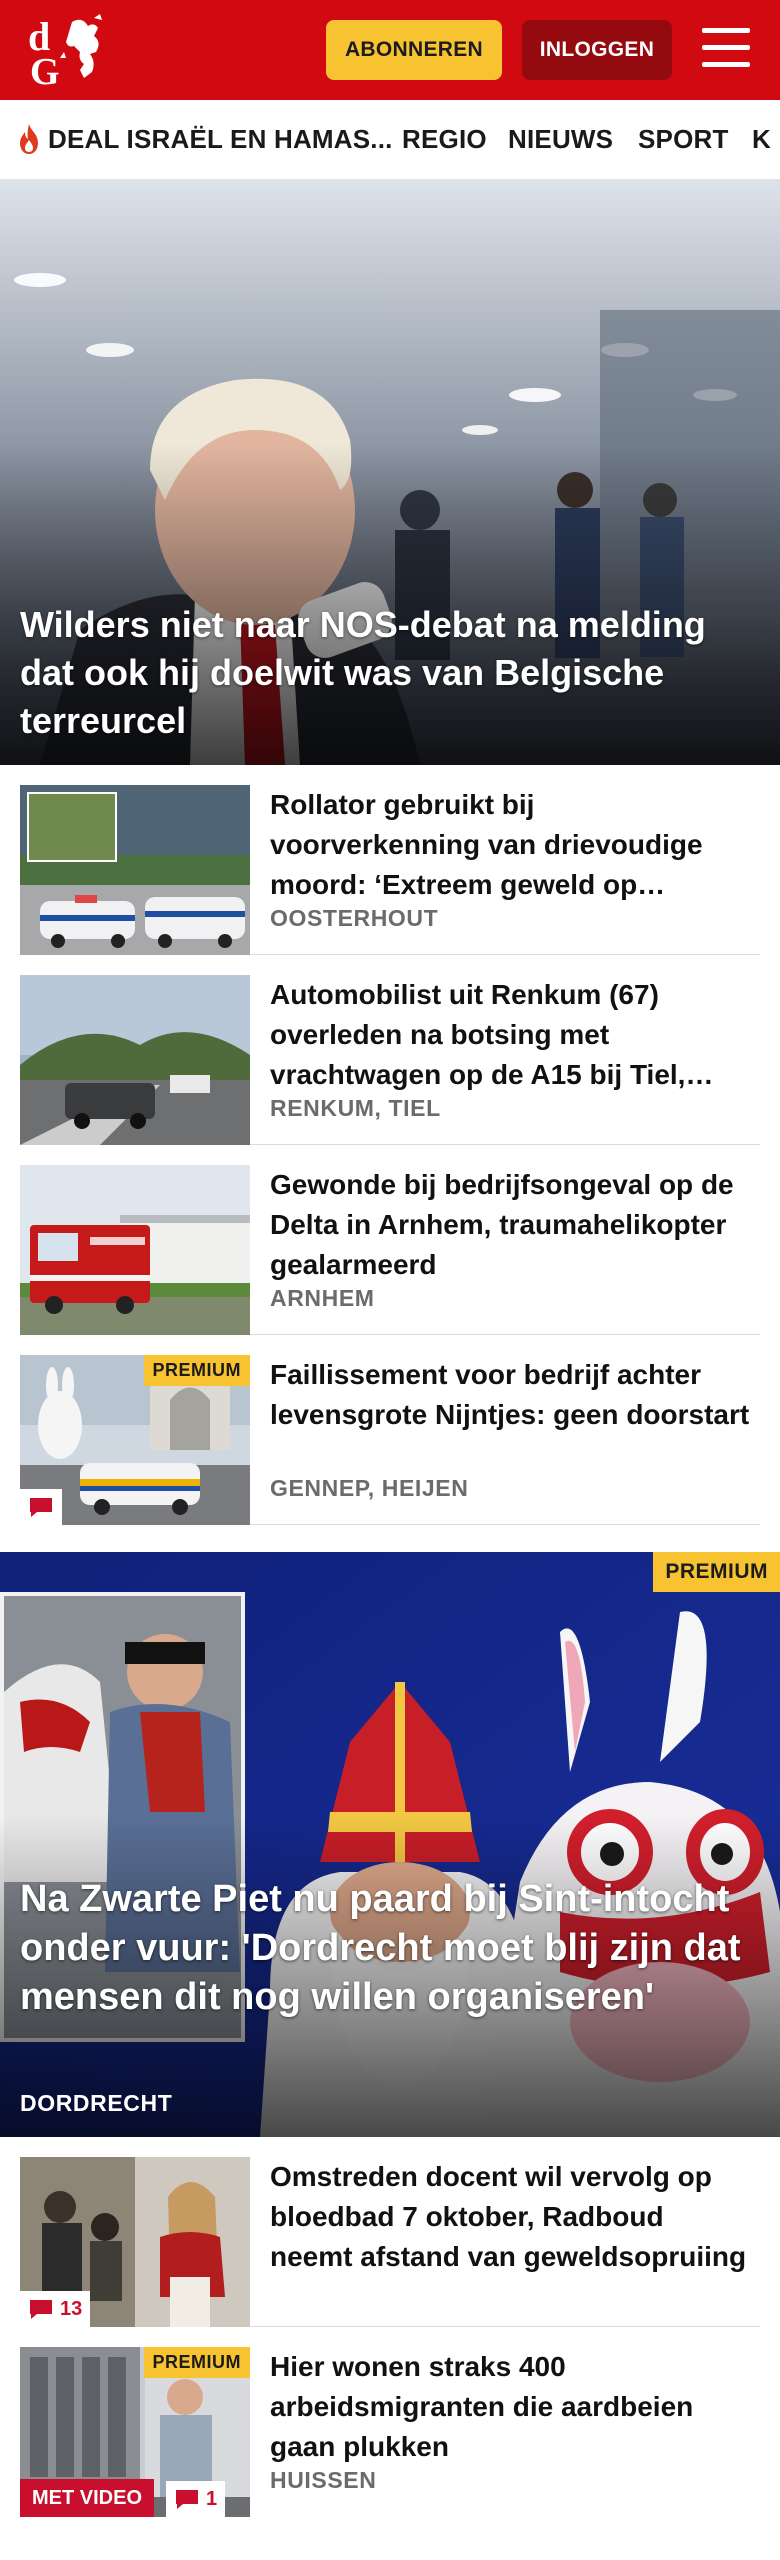 This screenshot has height=2560, width=780. I want to click on nav-item-more: K, so click(761, 139).